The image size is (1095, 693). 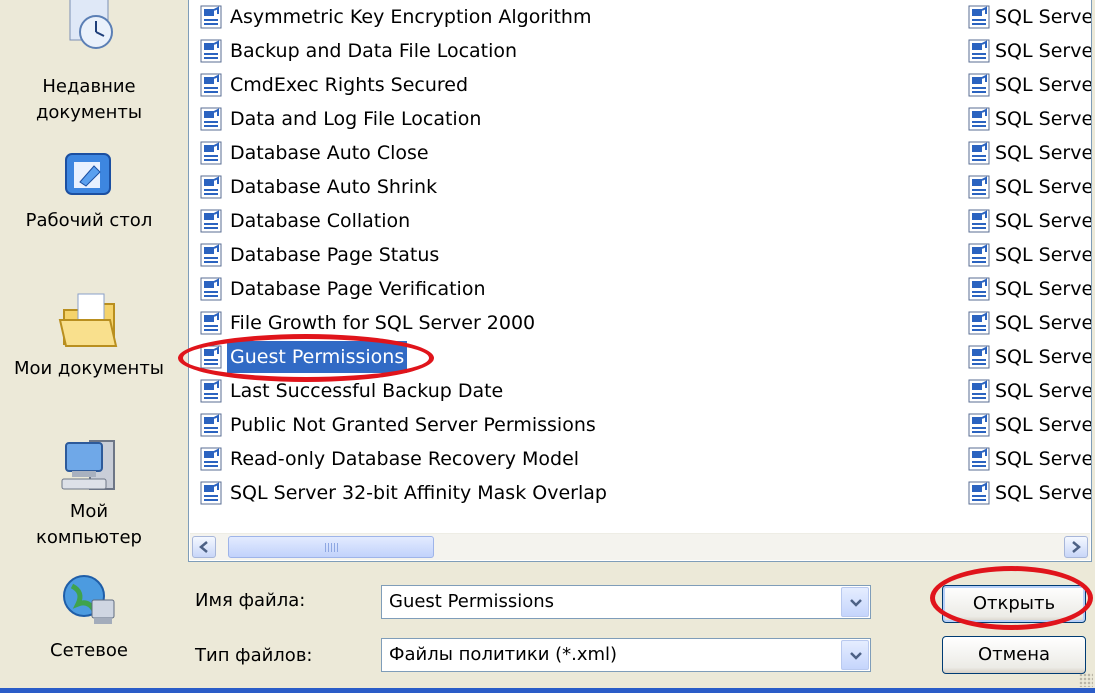 I want to click on place-my-computer: Мой компьютер, so click(x=89, y=493).